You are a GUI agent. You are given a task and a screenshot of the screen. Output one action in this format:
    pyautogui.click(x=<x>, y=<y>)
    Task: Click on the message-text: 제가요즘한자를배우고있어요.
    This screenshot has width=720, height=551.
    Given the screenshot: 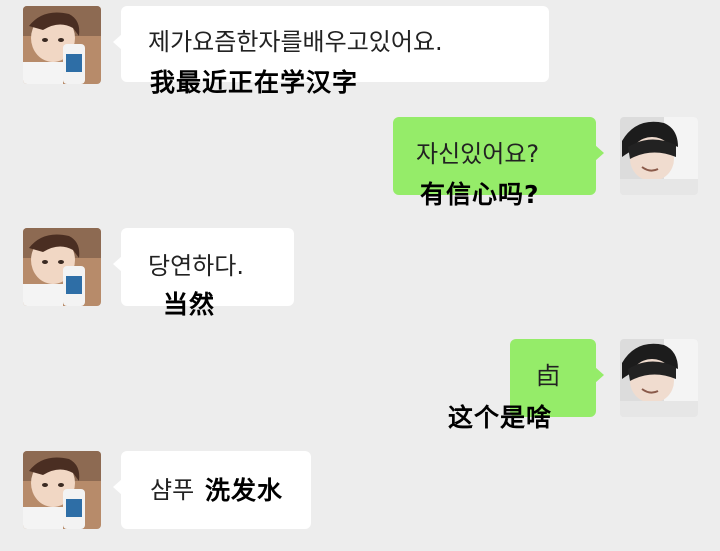 What is the action you would take?
    pyautogui.click(x=295, y=42)
    